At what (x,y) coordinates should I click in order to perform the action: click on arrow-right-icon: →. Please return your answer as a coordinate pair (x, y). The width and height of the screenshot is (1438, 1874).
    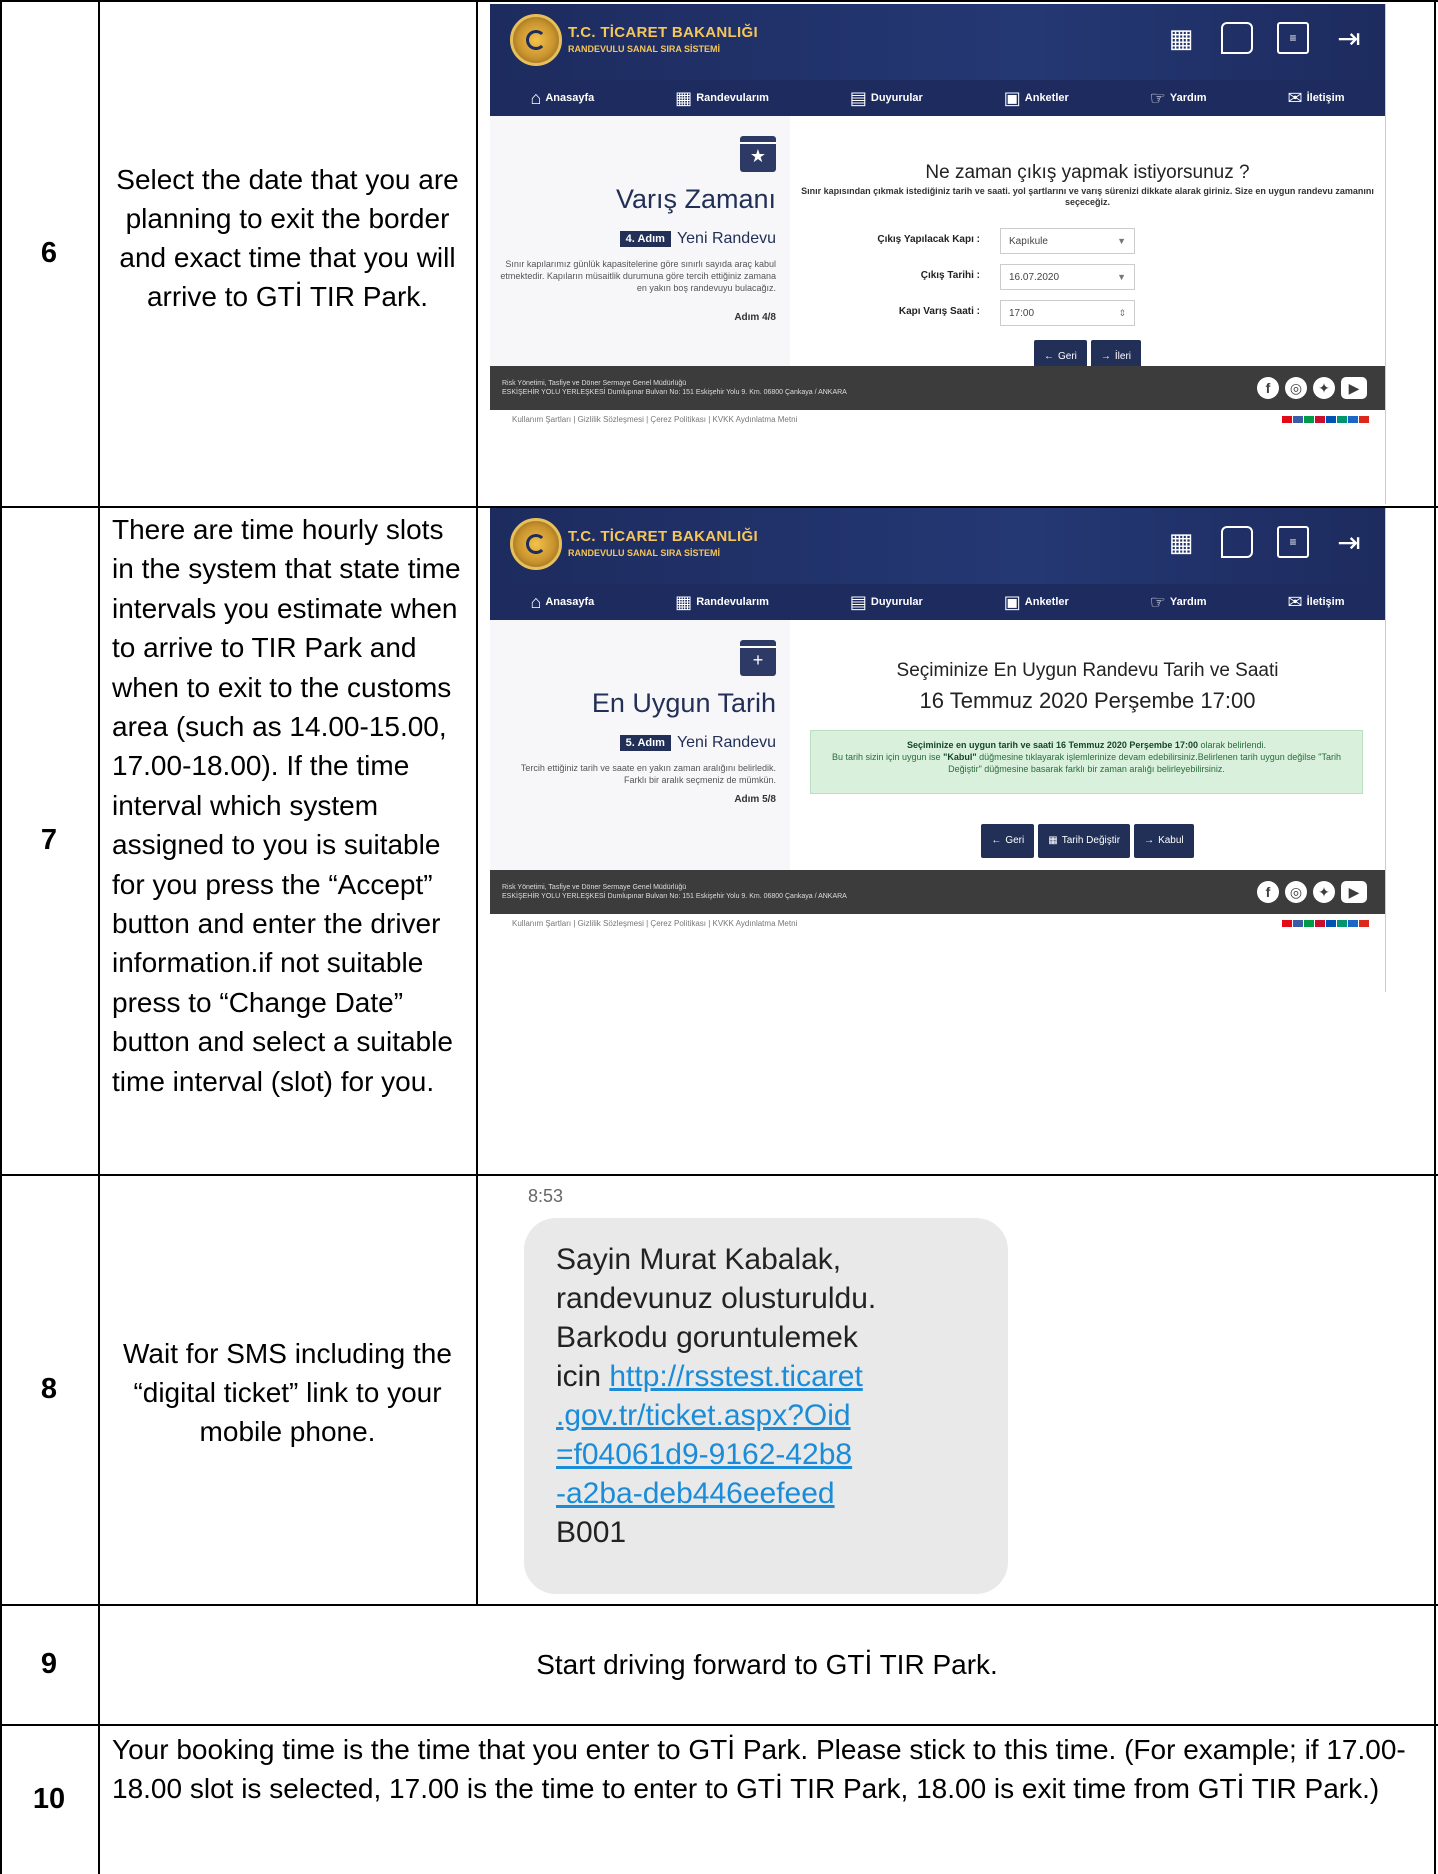
    Looking at the image, I should click on (1149, 840).